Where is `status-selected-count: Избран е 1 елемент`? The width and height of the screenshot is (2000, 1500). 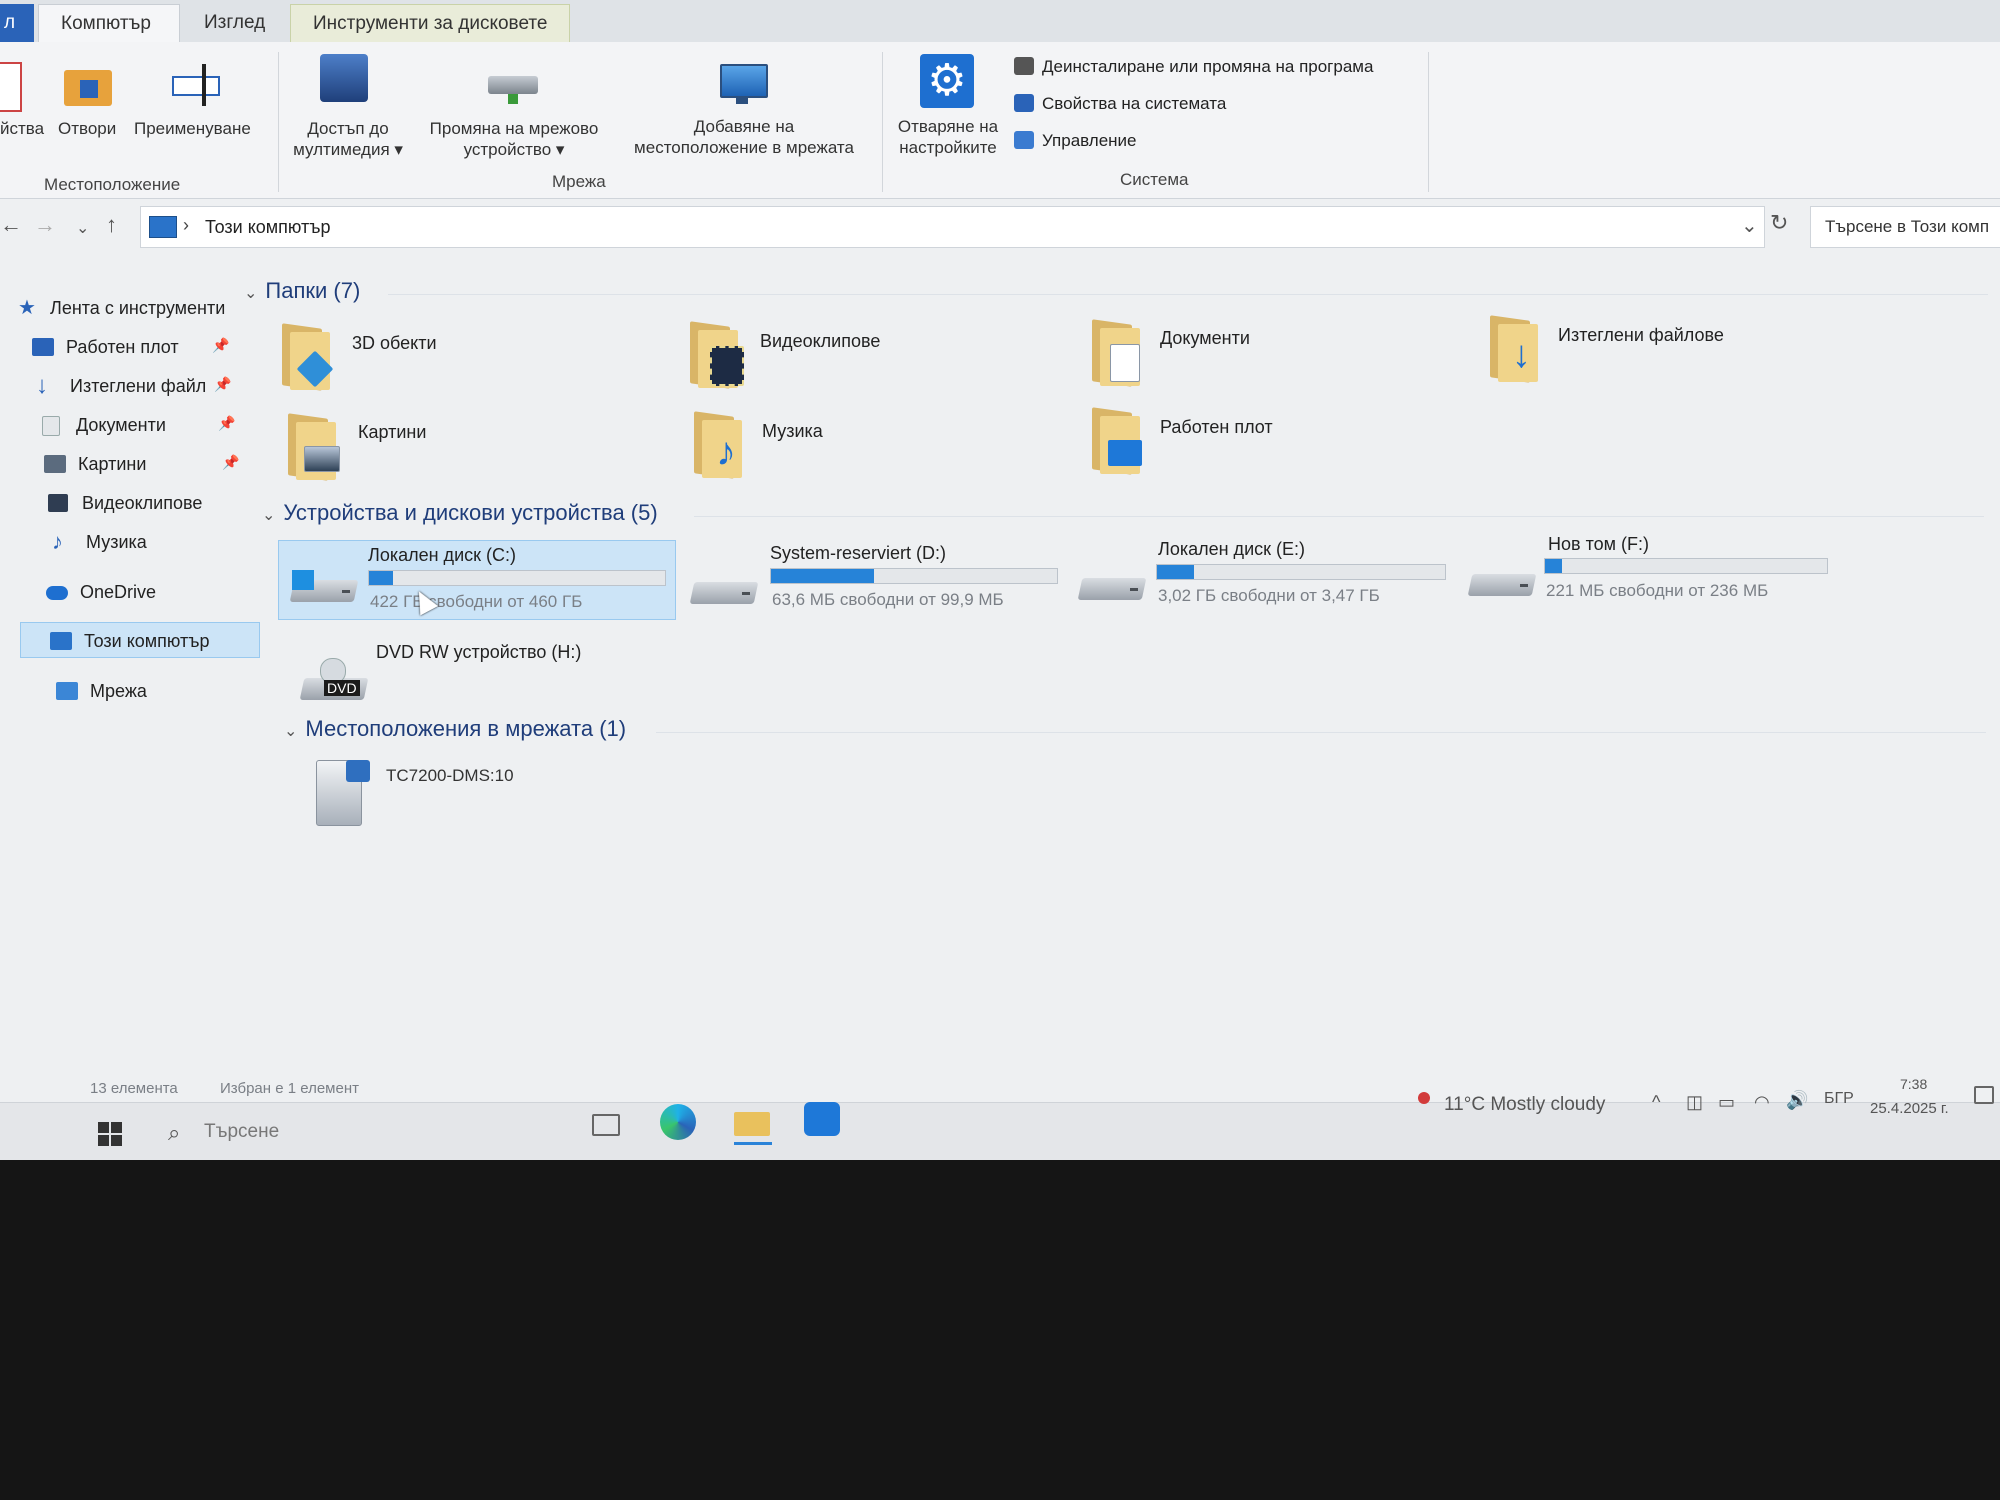 status-selected-count: Избран е 1 елемент is located at coordinates (289, 1088).